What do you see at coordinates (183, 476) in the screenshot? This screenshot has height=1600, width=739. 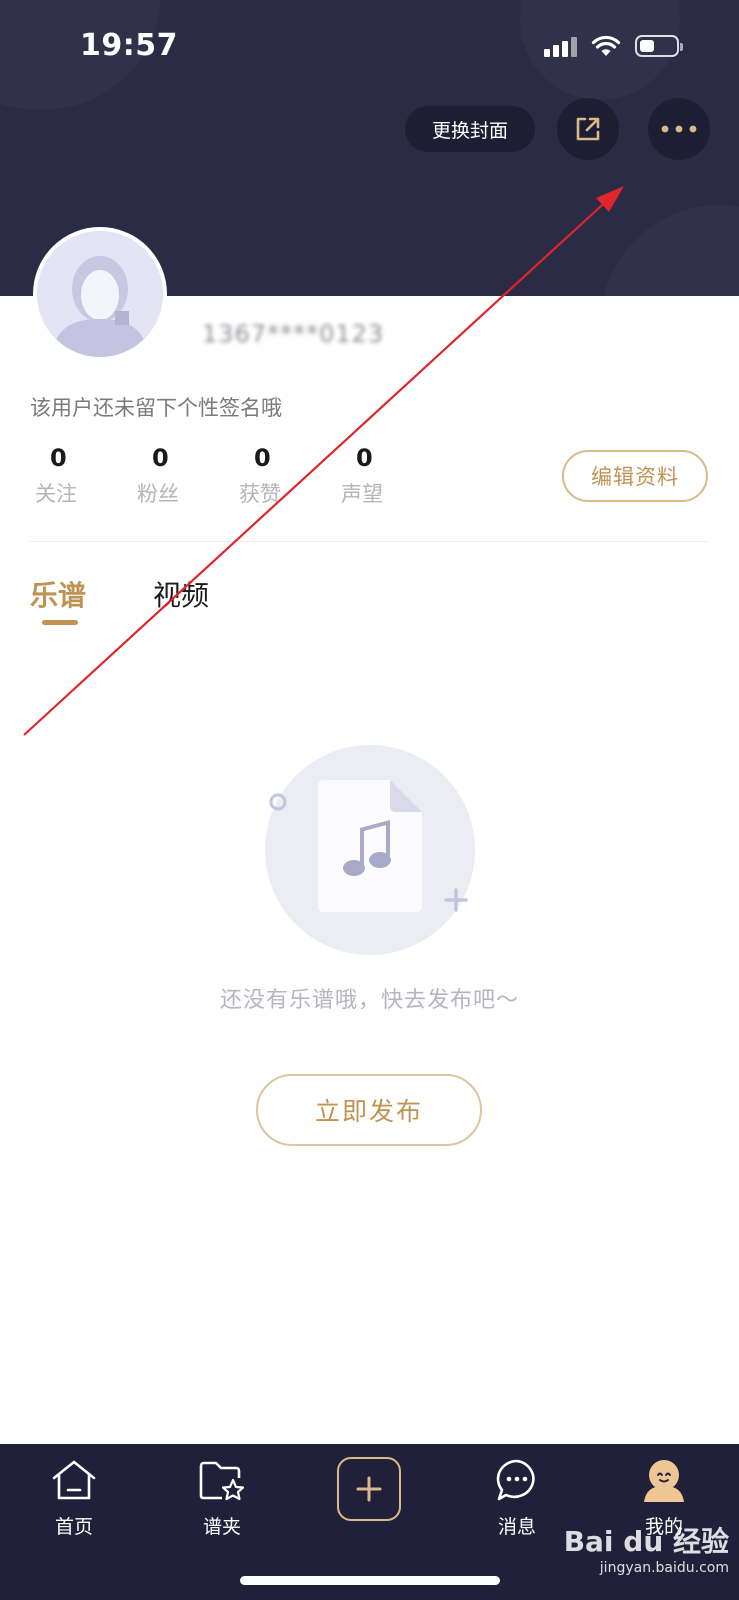 I see `stat-followers: 0 粉丝` at bounding box center [183, 476].